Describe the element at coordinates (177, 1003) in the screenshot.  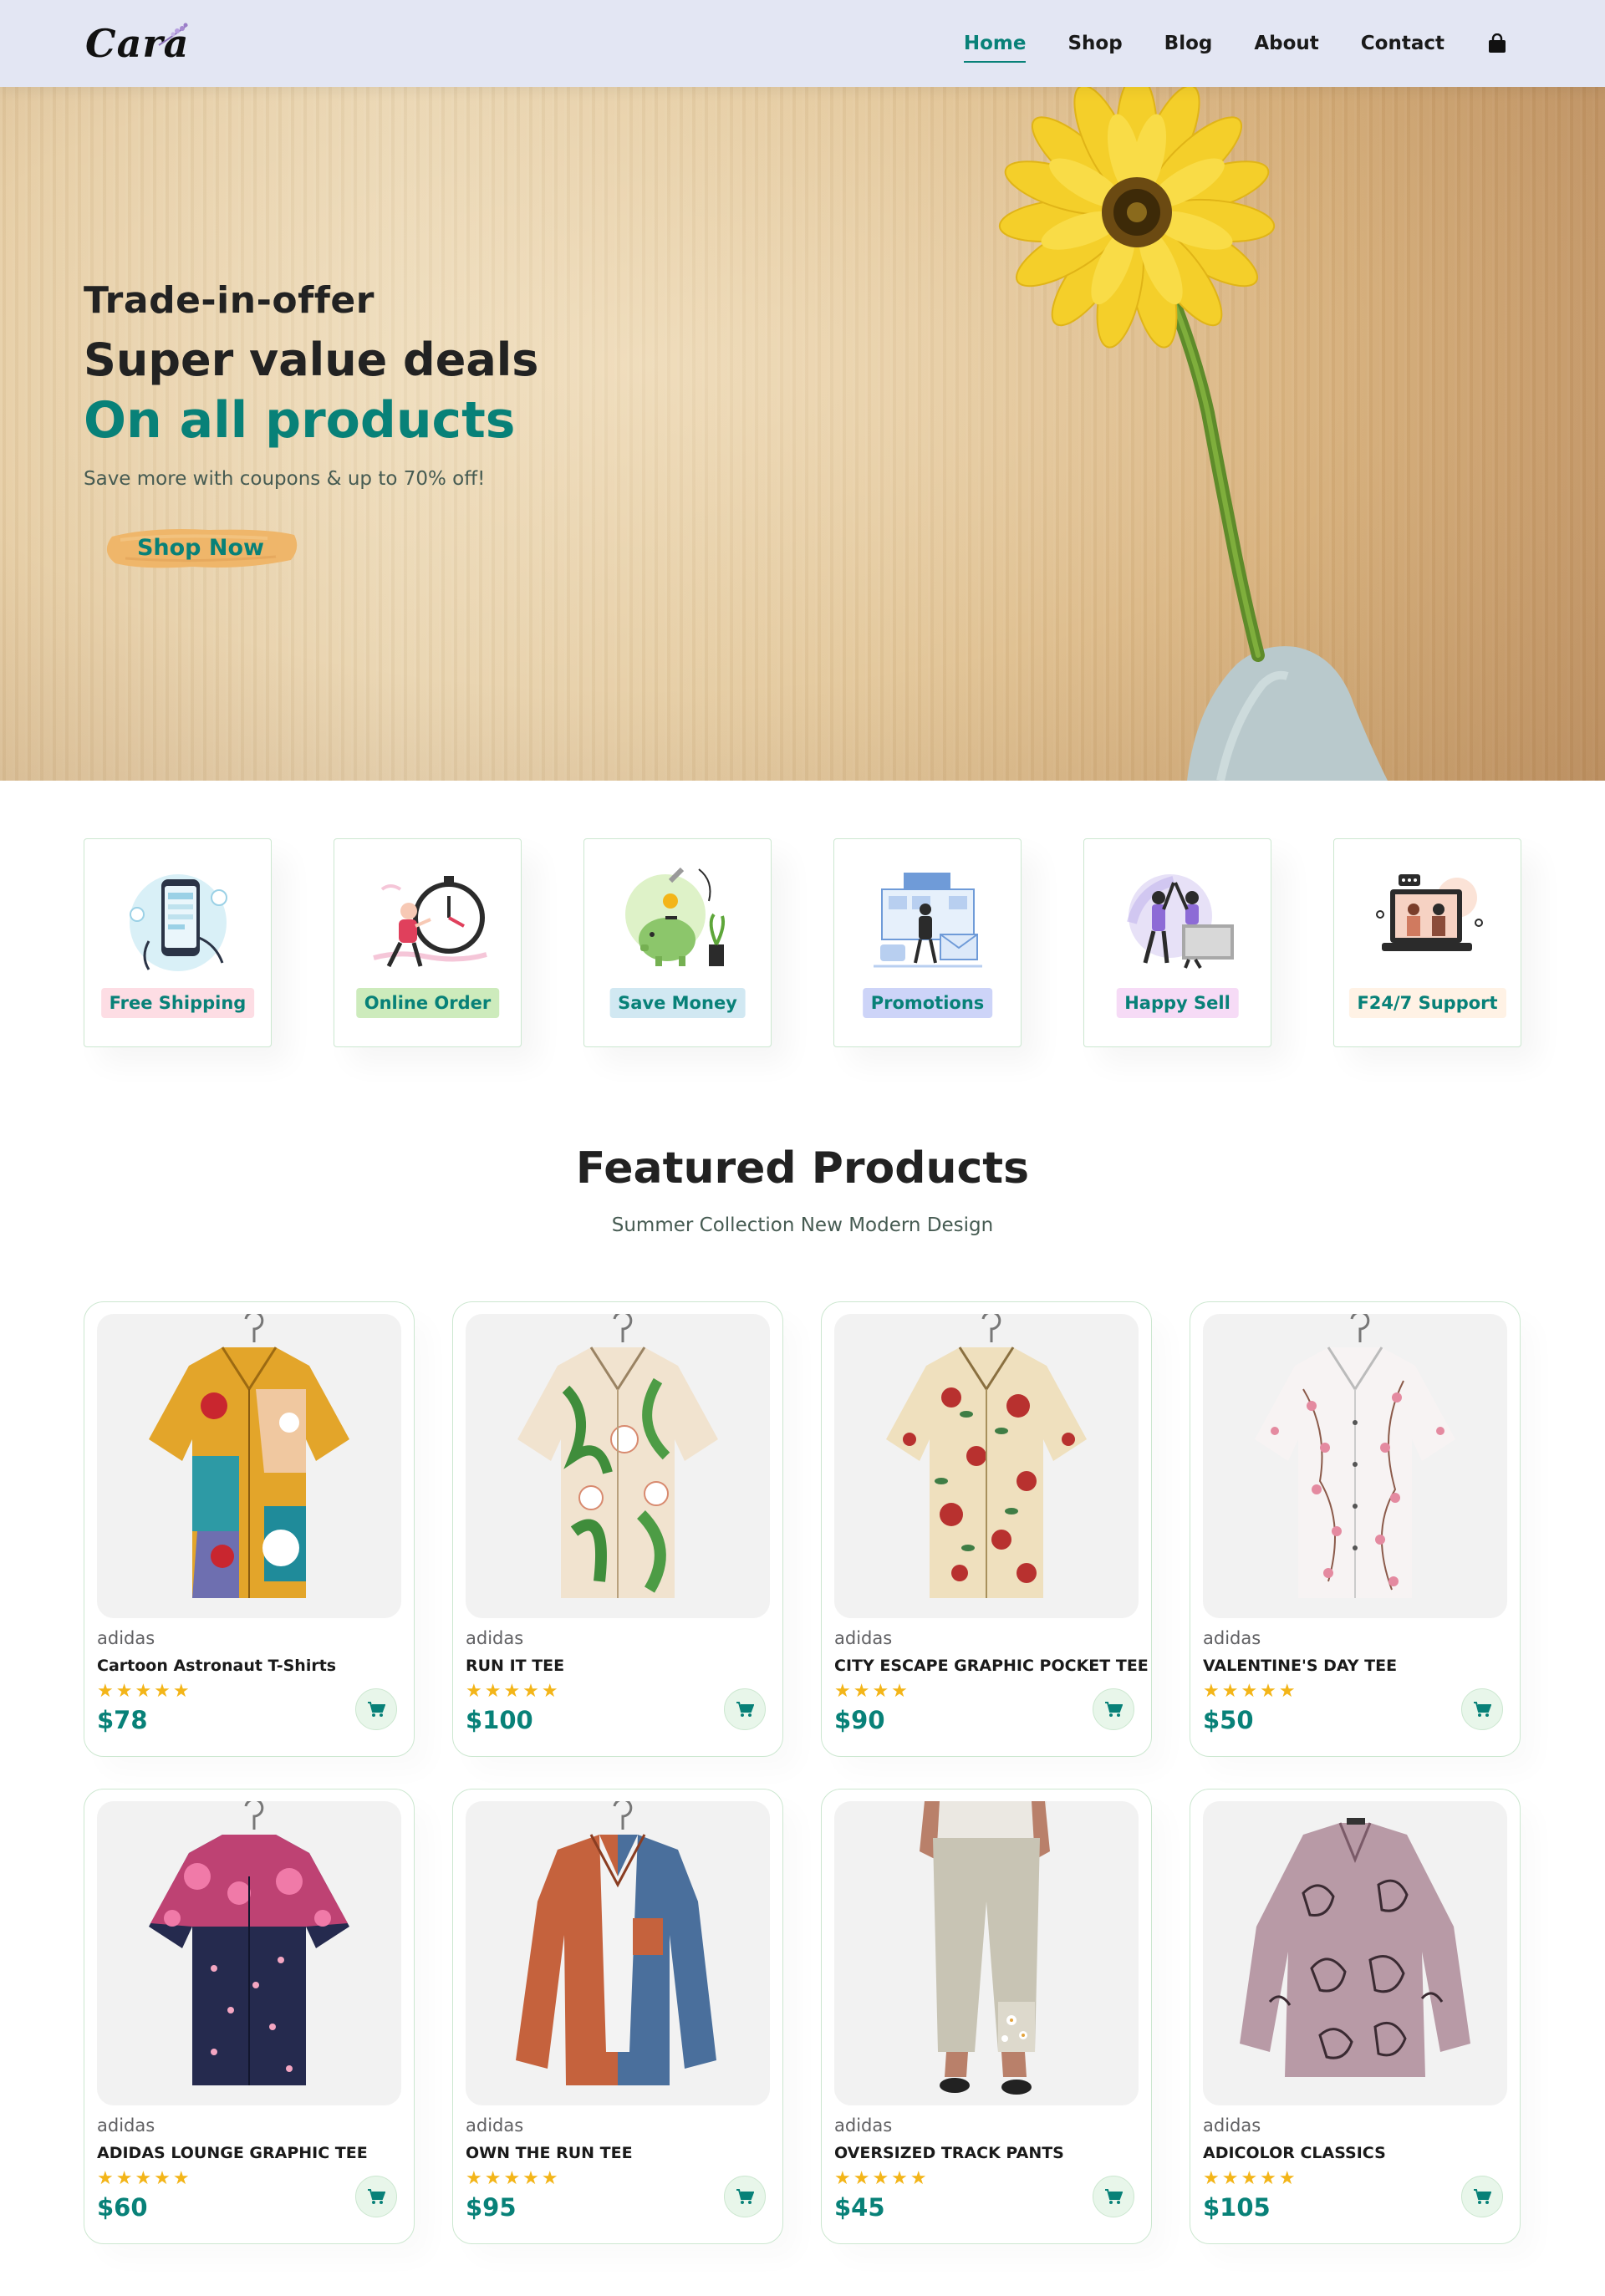
I see `feature-label: Free Shipping` at that location.